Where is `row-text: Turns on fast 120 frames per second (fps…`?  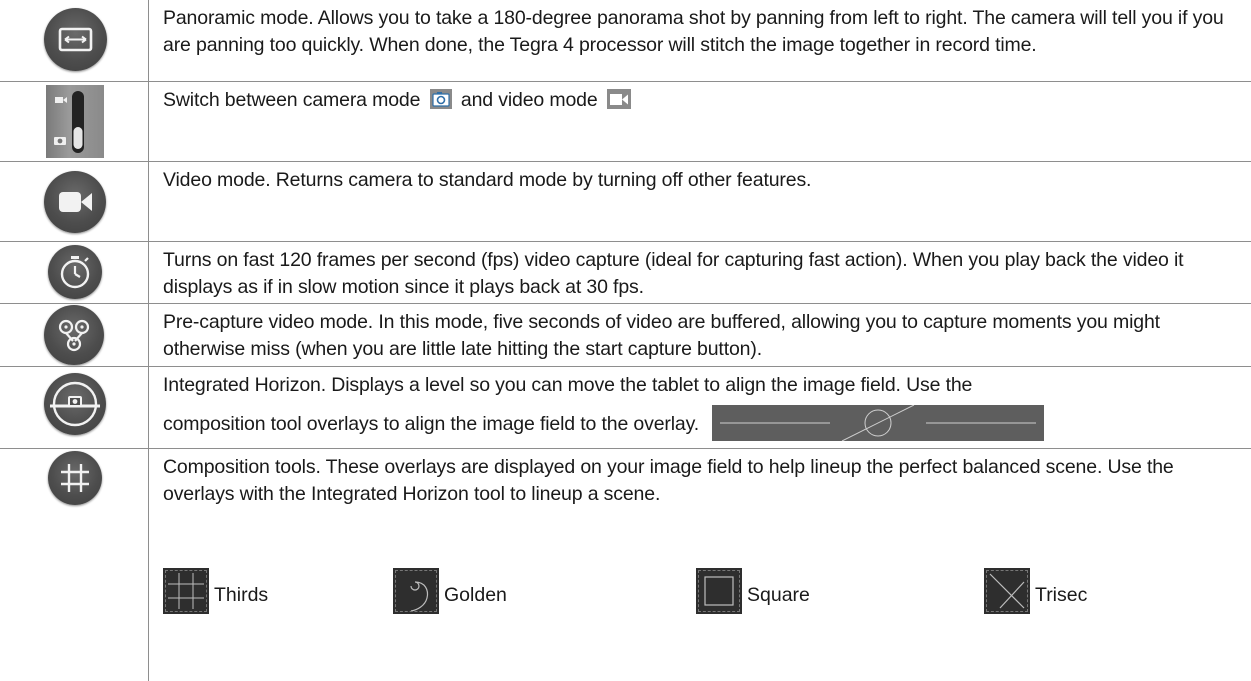
row-text: Turns on fast 120 frames per second (fps… is located at coordinates (673, 273).